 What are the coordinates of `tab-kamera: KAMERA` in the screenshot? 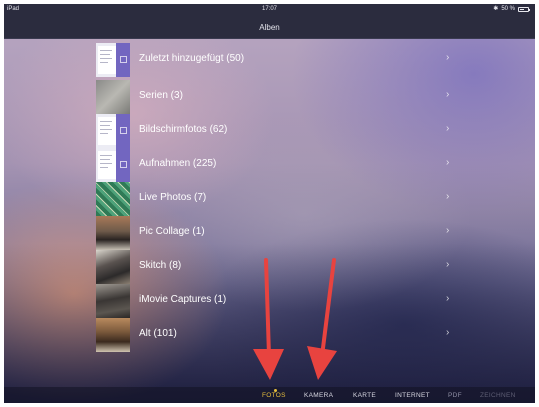 It's located at (318, 395).